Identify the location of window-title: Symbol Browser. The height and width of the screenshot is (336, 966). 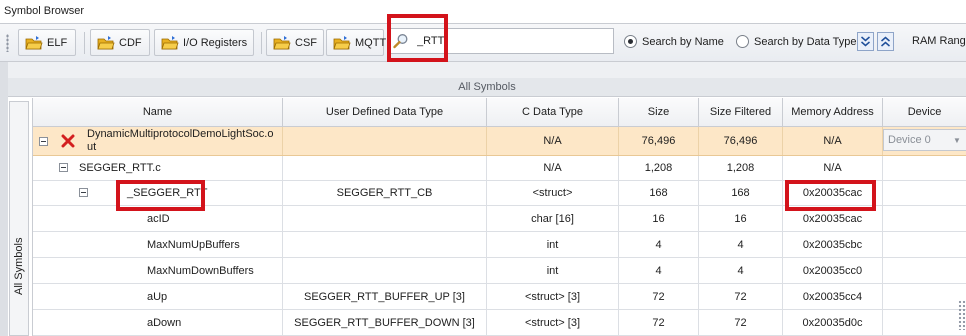
(483, 12).